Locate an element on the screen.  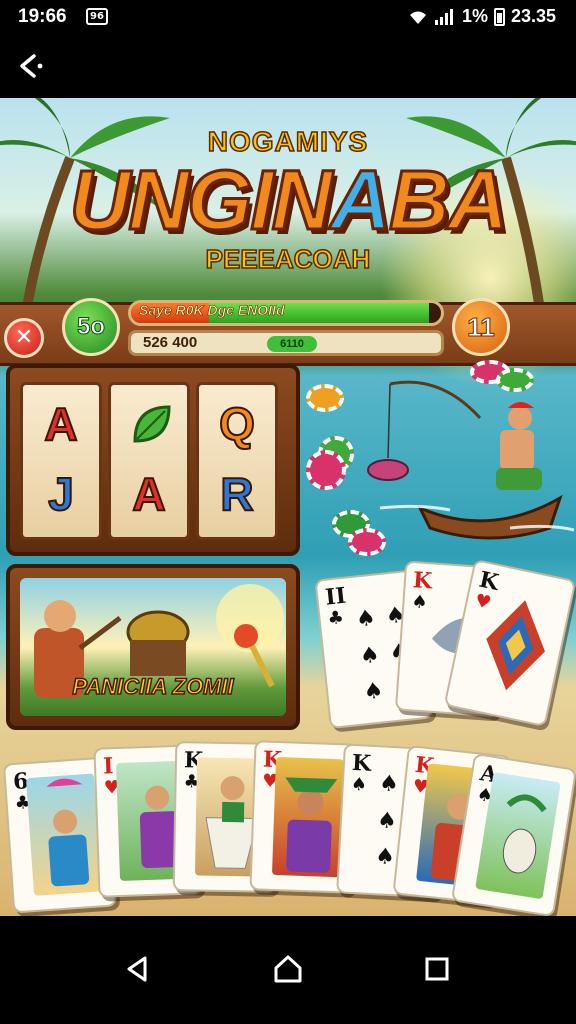
count-badge: 11 is located at coordinates (481, 327).